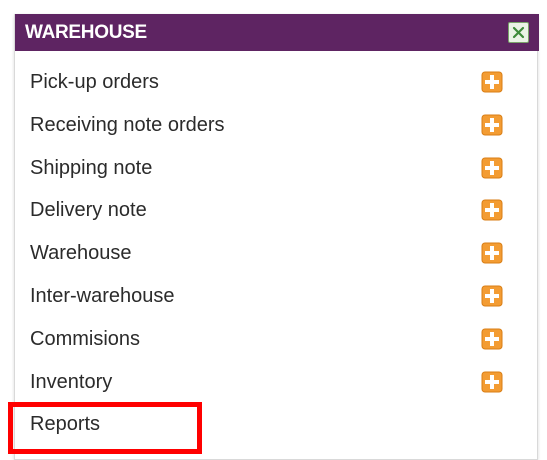 Image resolution: width=547 pixels, height=460 pixels. I want to click on menu-item-inventory: Inventory, so click(277, 383).